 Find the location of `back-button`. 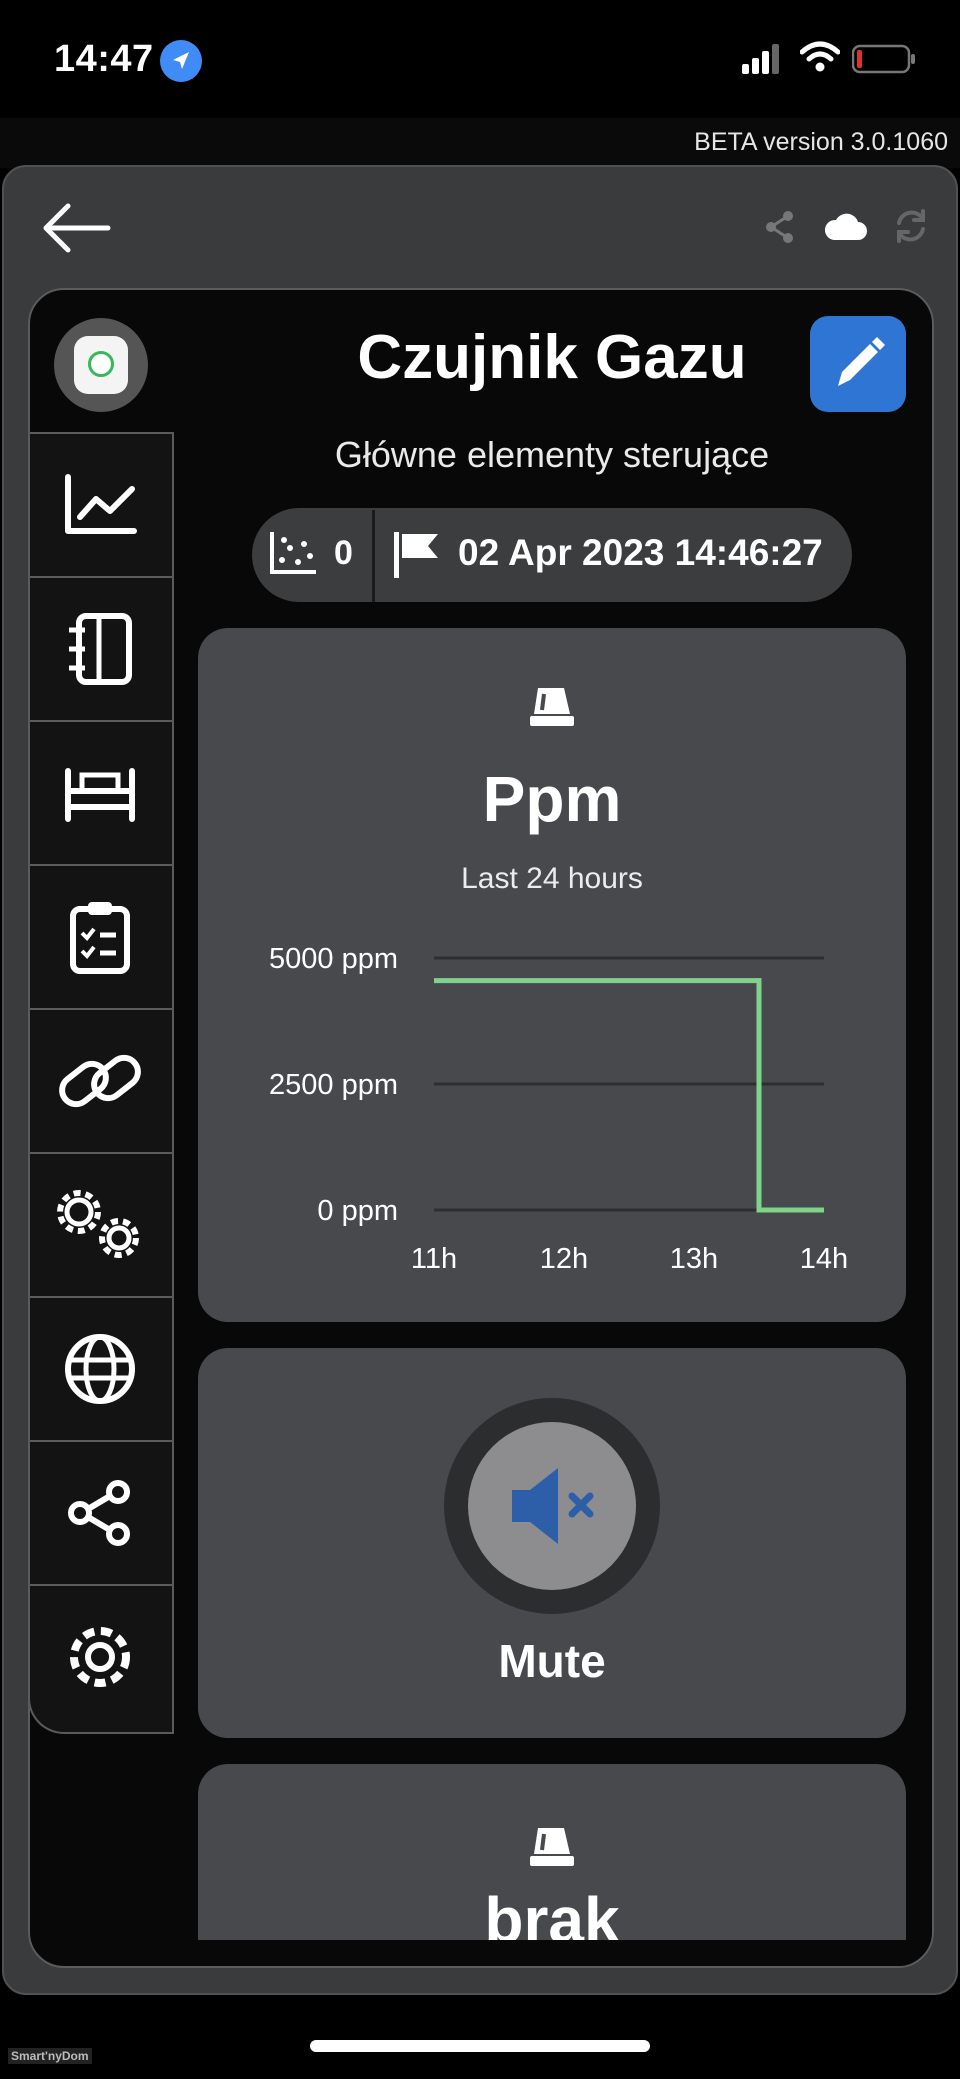

back-button is located at coordinates (76, 228).